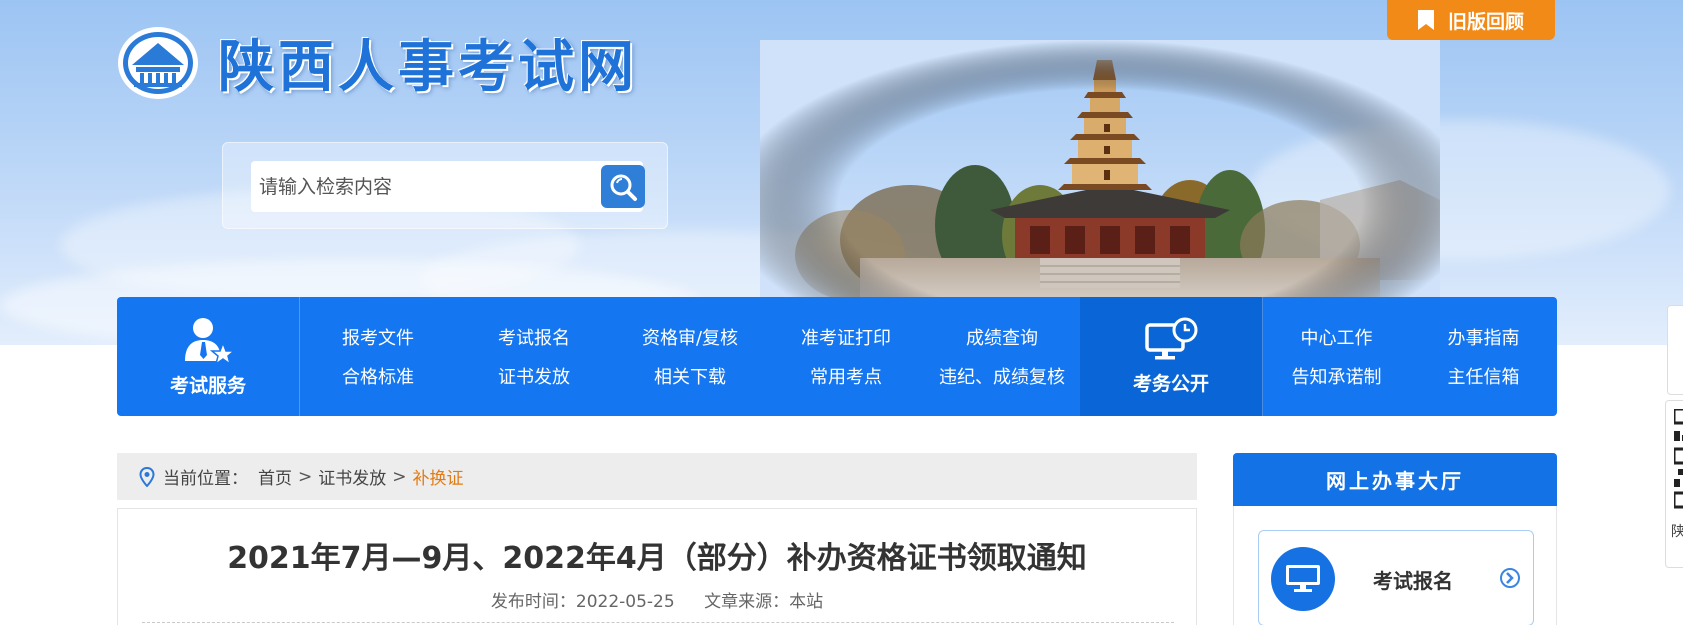 The height and width of the screenshot is (625, 1683). What do you see at coordinates (534, 337) in the screenshot?
I see `nav-link-registration: 考试报名` at bounding box center [534, 337].